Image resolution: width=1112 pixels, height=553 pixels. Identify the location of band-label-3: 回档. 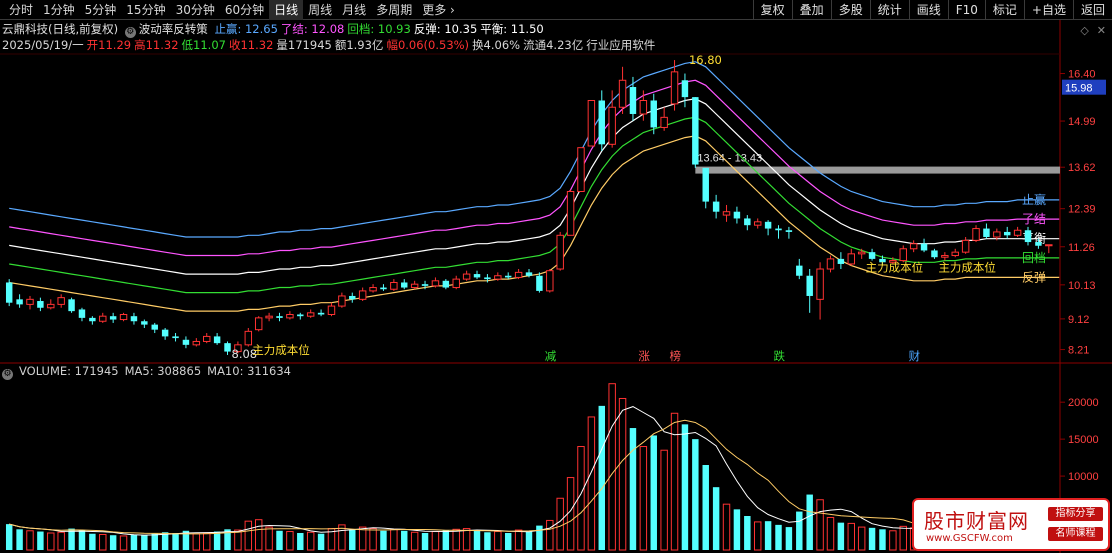
(1034, 258).